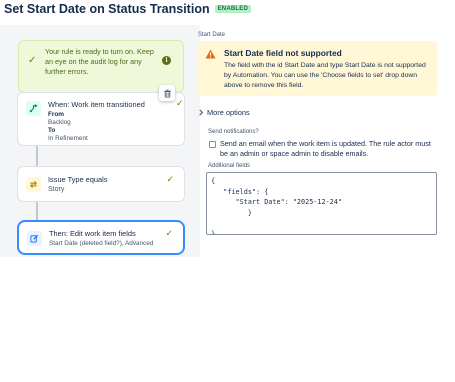 The width and height of the screenshot is (455, 382). I want to click on warning-icon, so click(210, 54).